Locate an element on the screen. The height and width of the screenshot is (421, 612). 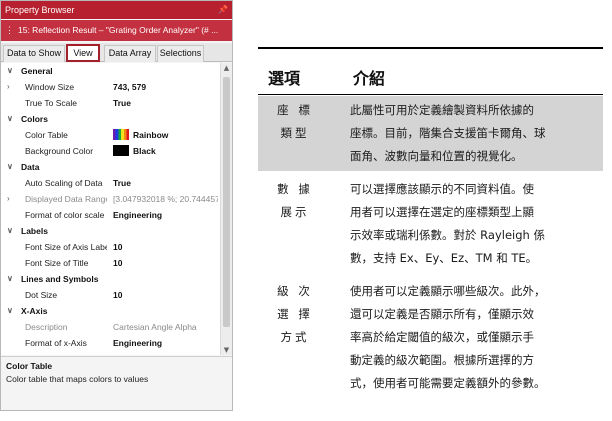
property-category: ∨ X-Axis is located at coordinates (110, 311).